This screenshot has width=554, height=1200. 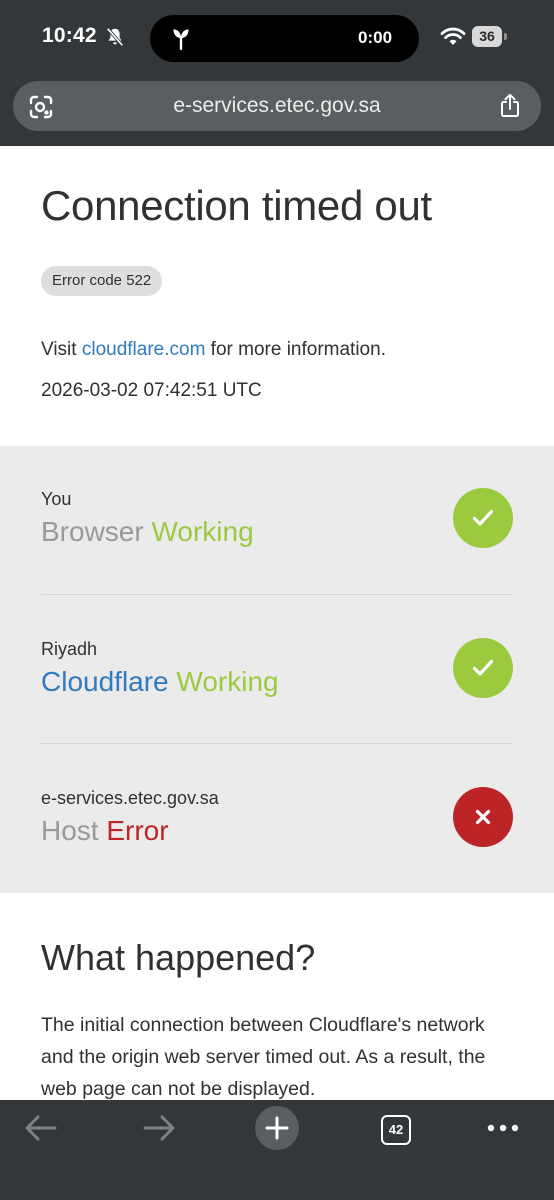 I want to click on visit-prefix: Visit, so click(x=61, y=349).